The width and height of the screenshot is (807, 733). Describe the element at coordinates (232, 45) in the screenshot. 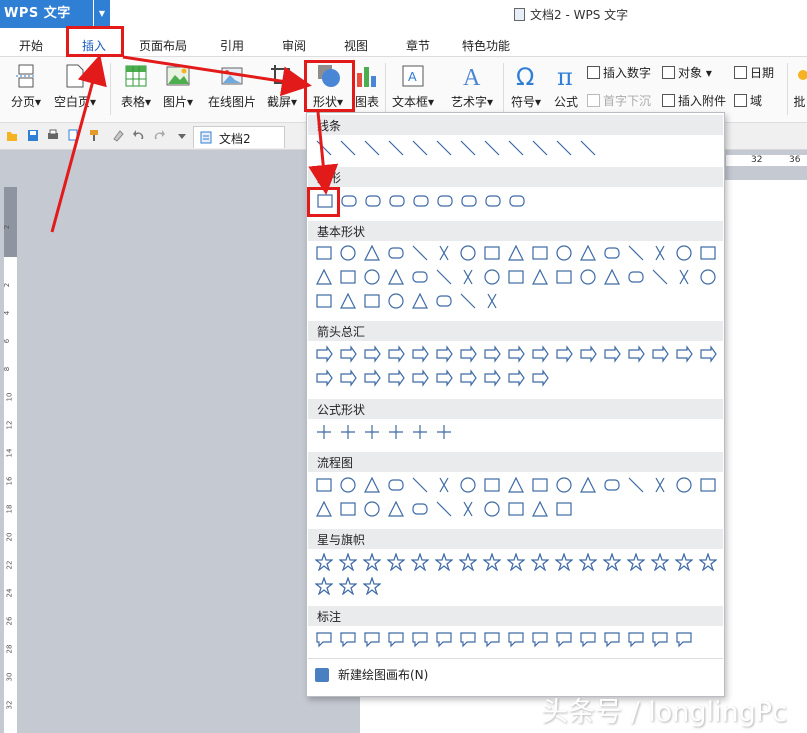

I see `tab-references: 引用` at that location.